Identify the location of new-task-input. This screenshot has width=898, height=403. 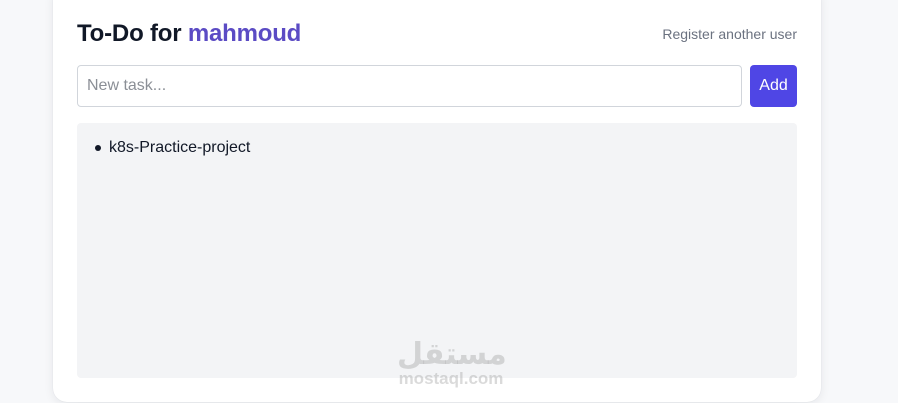
(409, 86).